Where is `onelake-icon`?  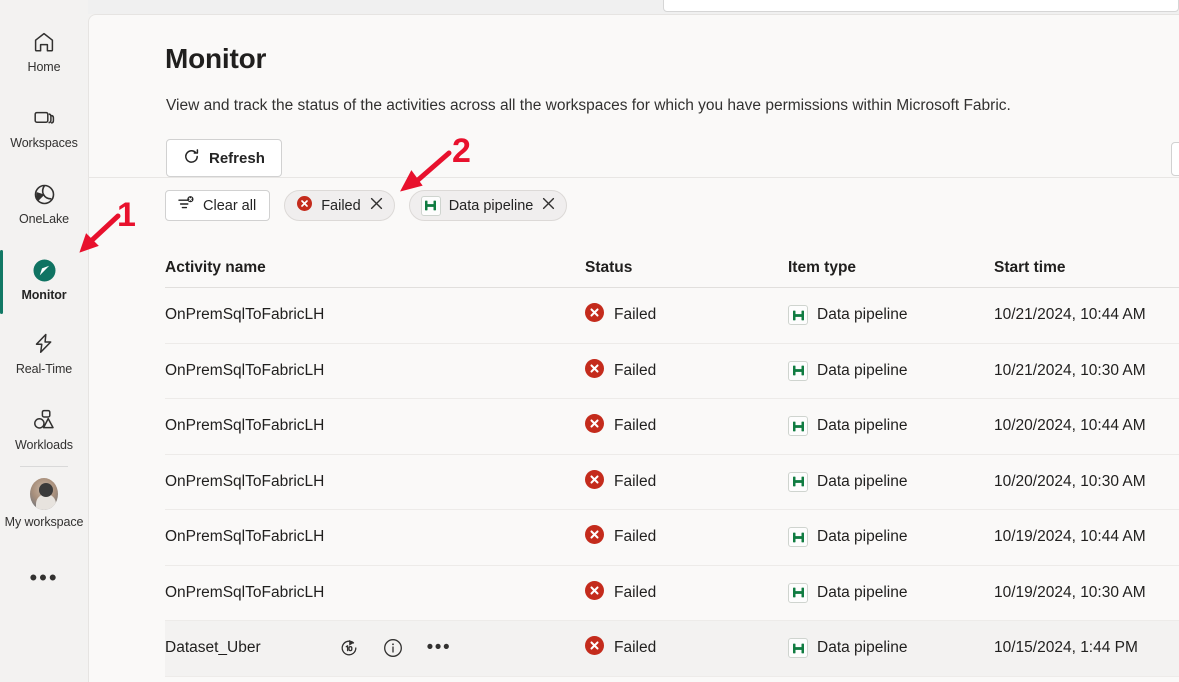 onelake-icon is located at coordinates (44, 194).